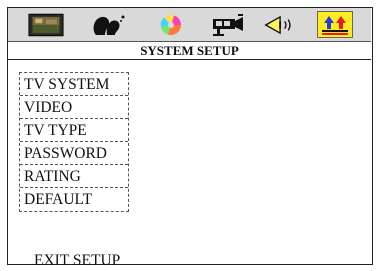  What do you see at coordinates (74, 84) in the screenshot?
I see `menu-item-tv-system: TV SYSTEM` at bounding box center [74, 84].